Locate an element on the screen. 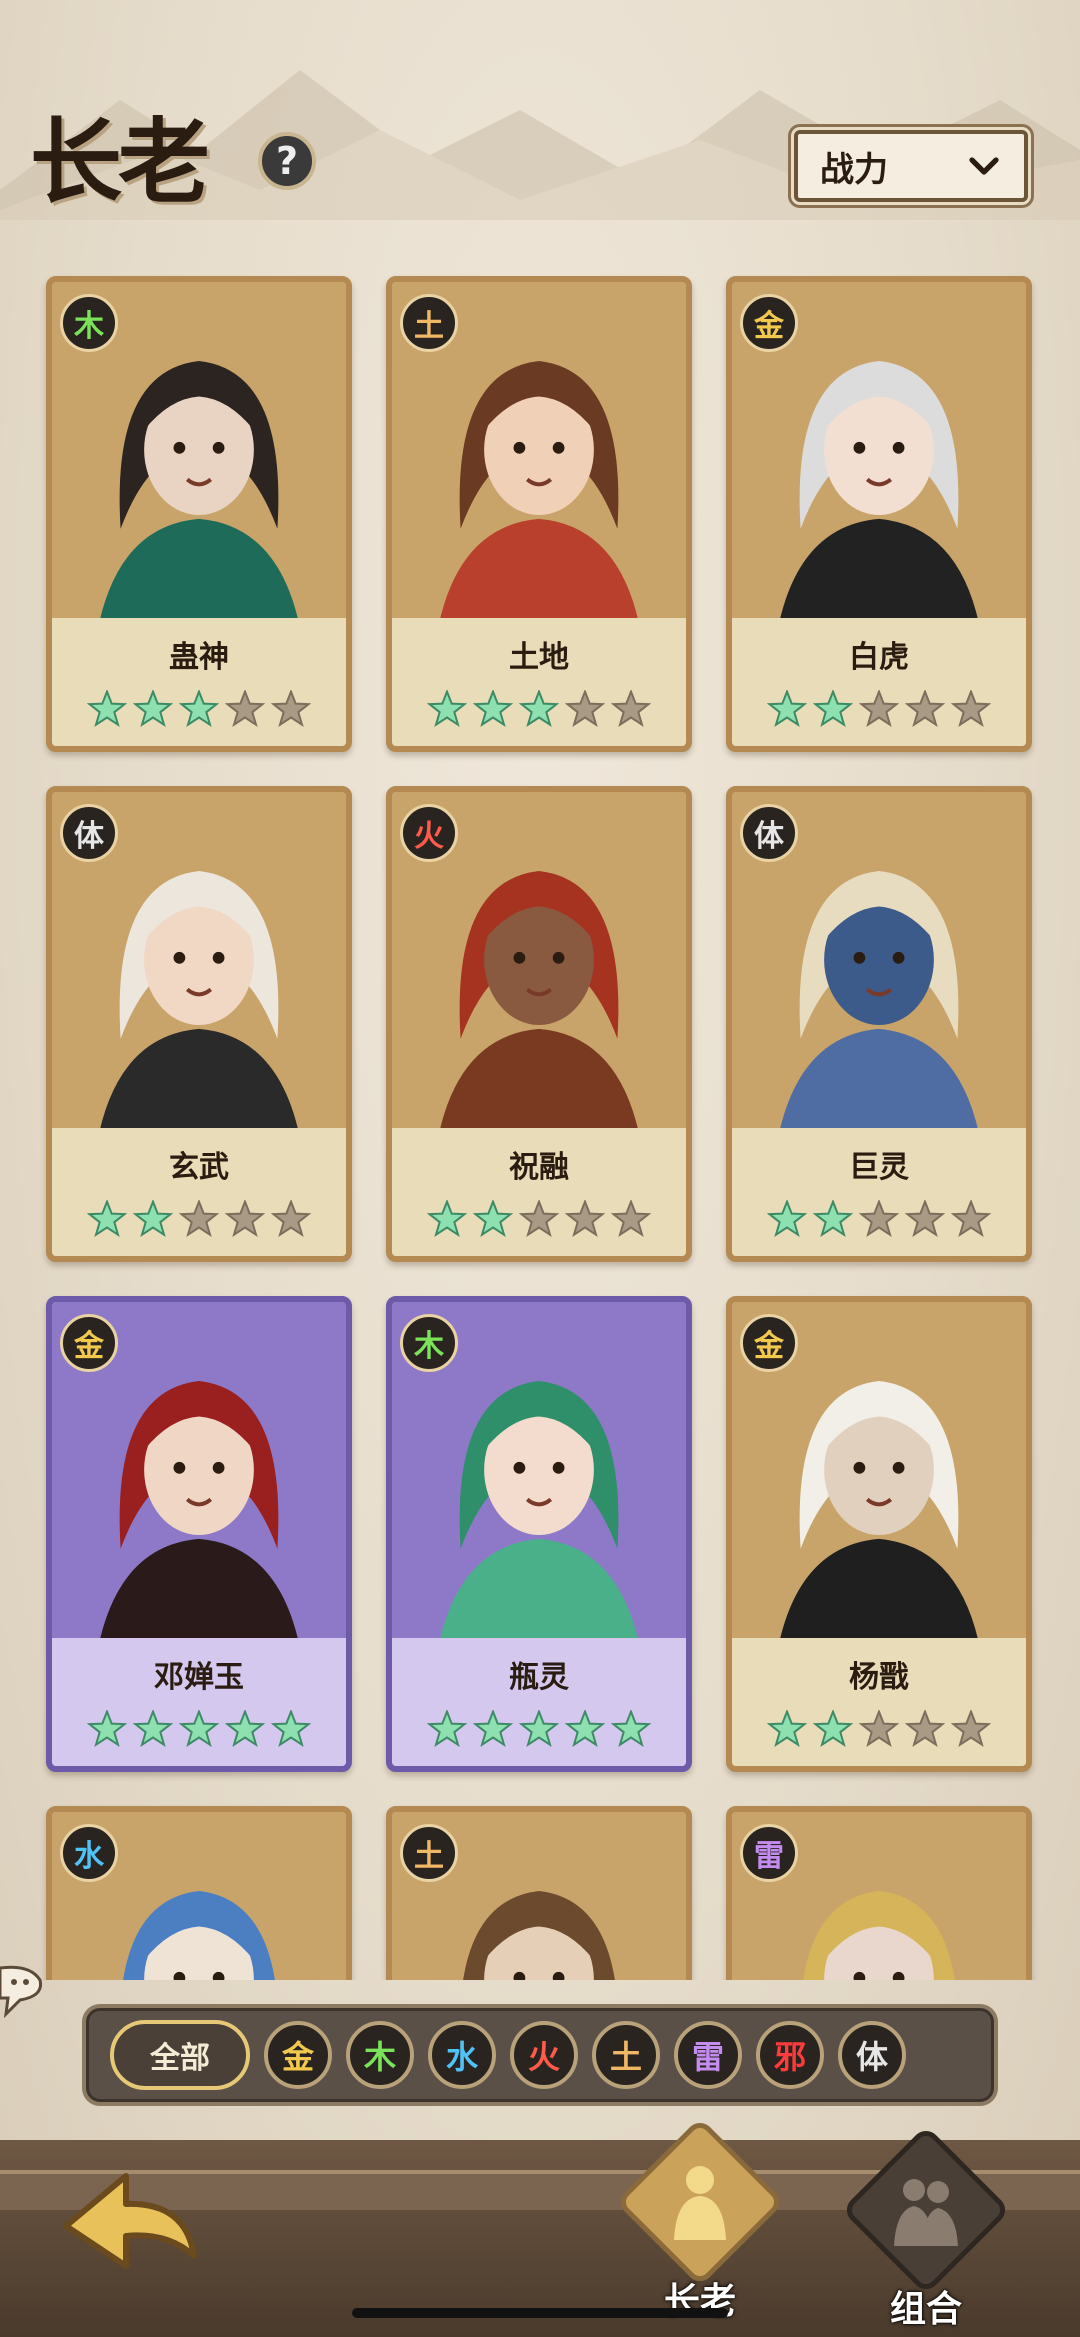 This screenshot has height=2337, width=1080. card-name: 邓婵玉 is located at coordinates (199, 1677).